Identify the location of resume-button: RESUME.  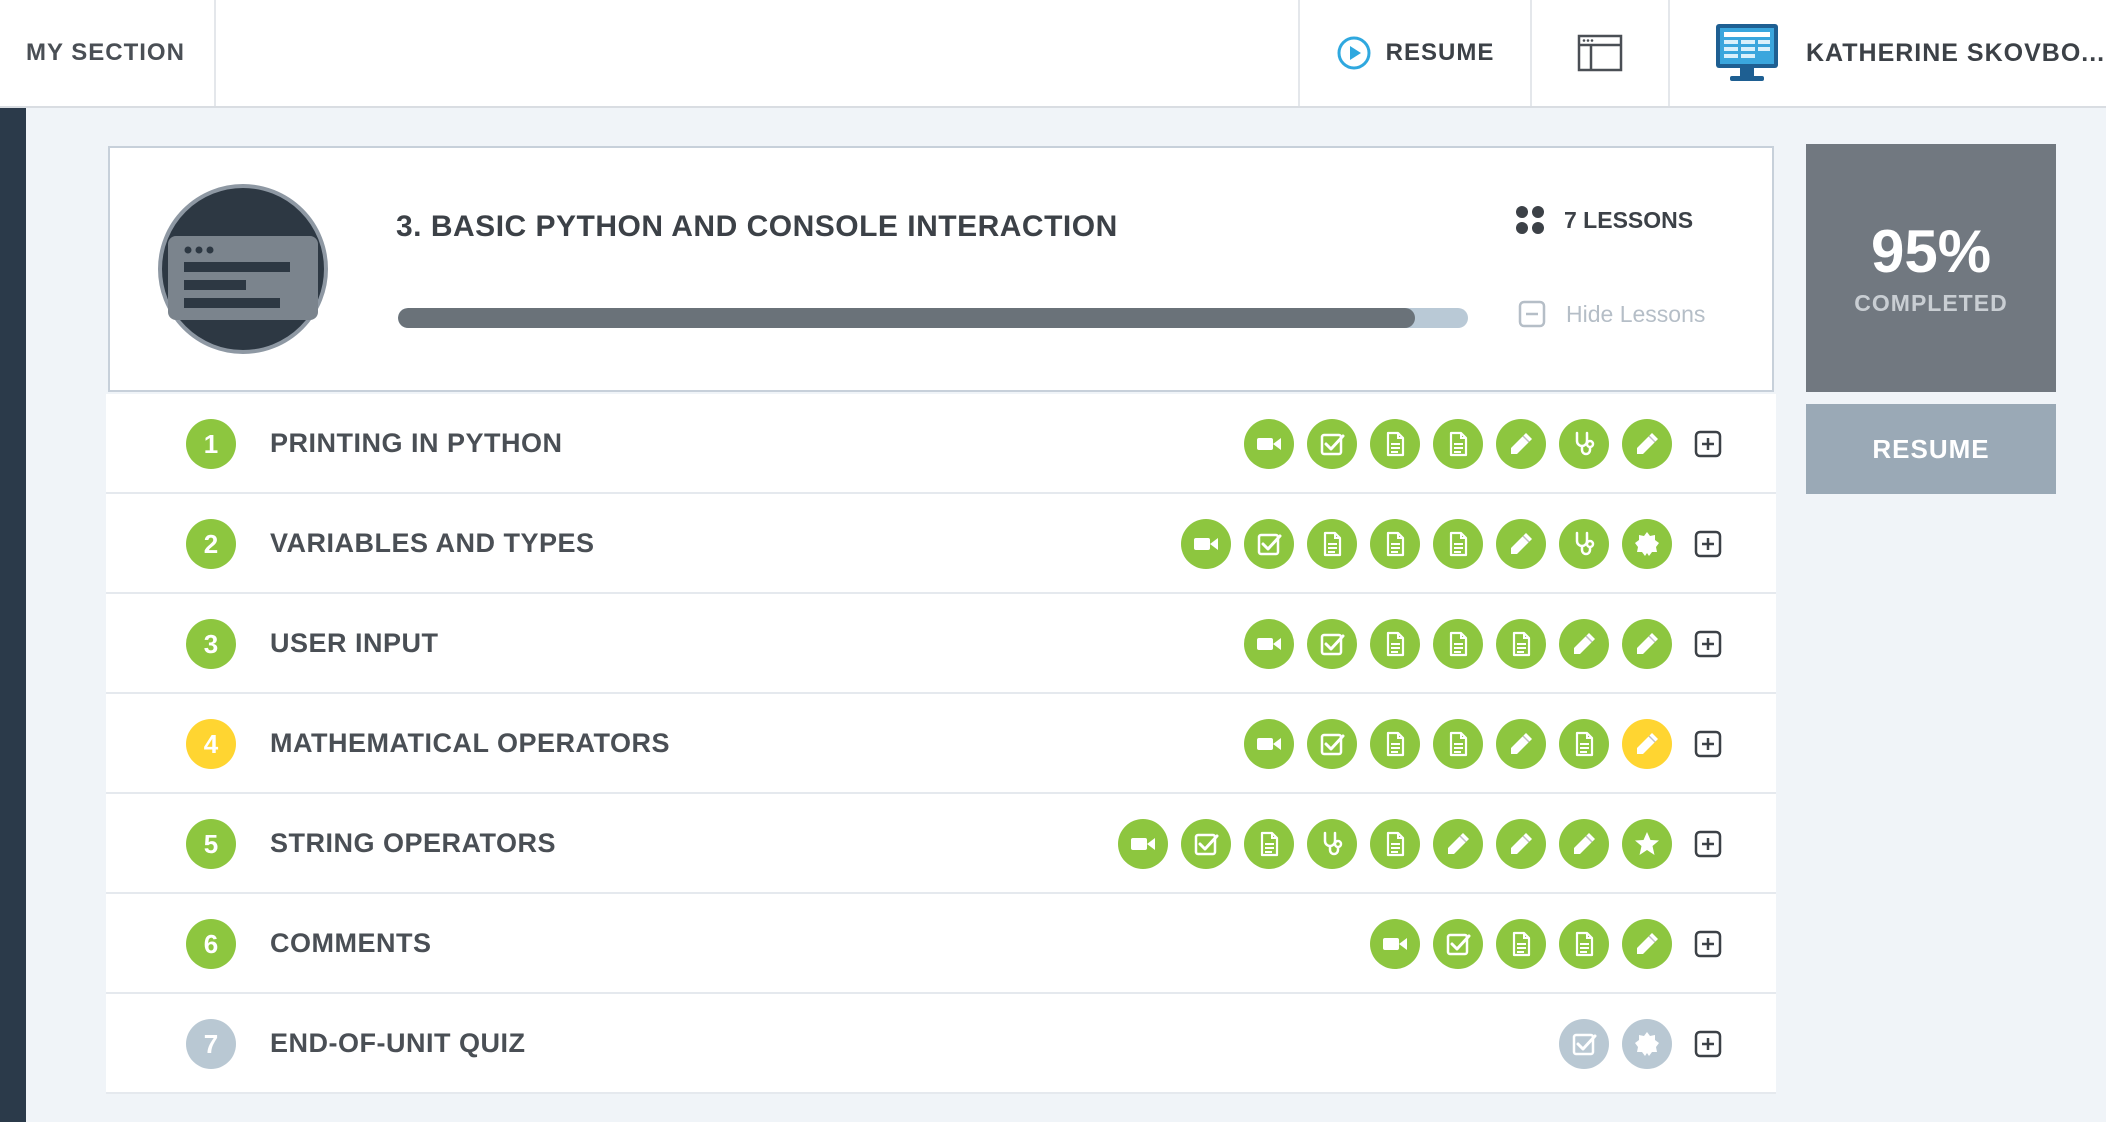
(1931, 449).